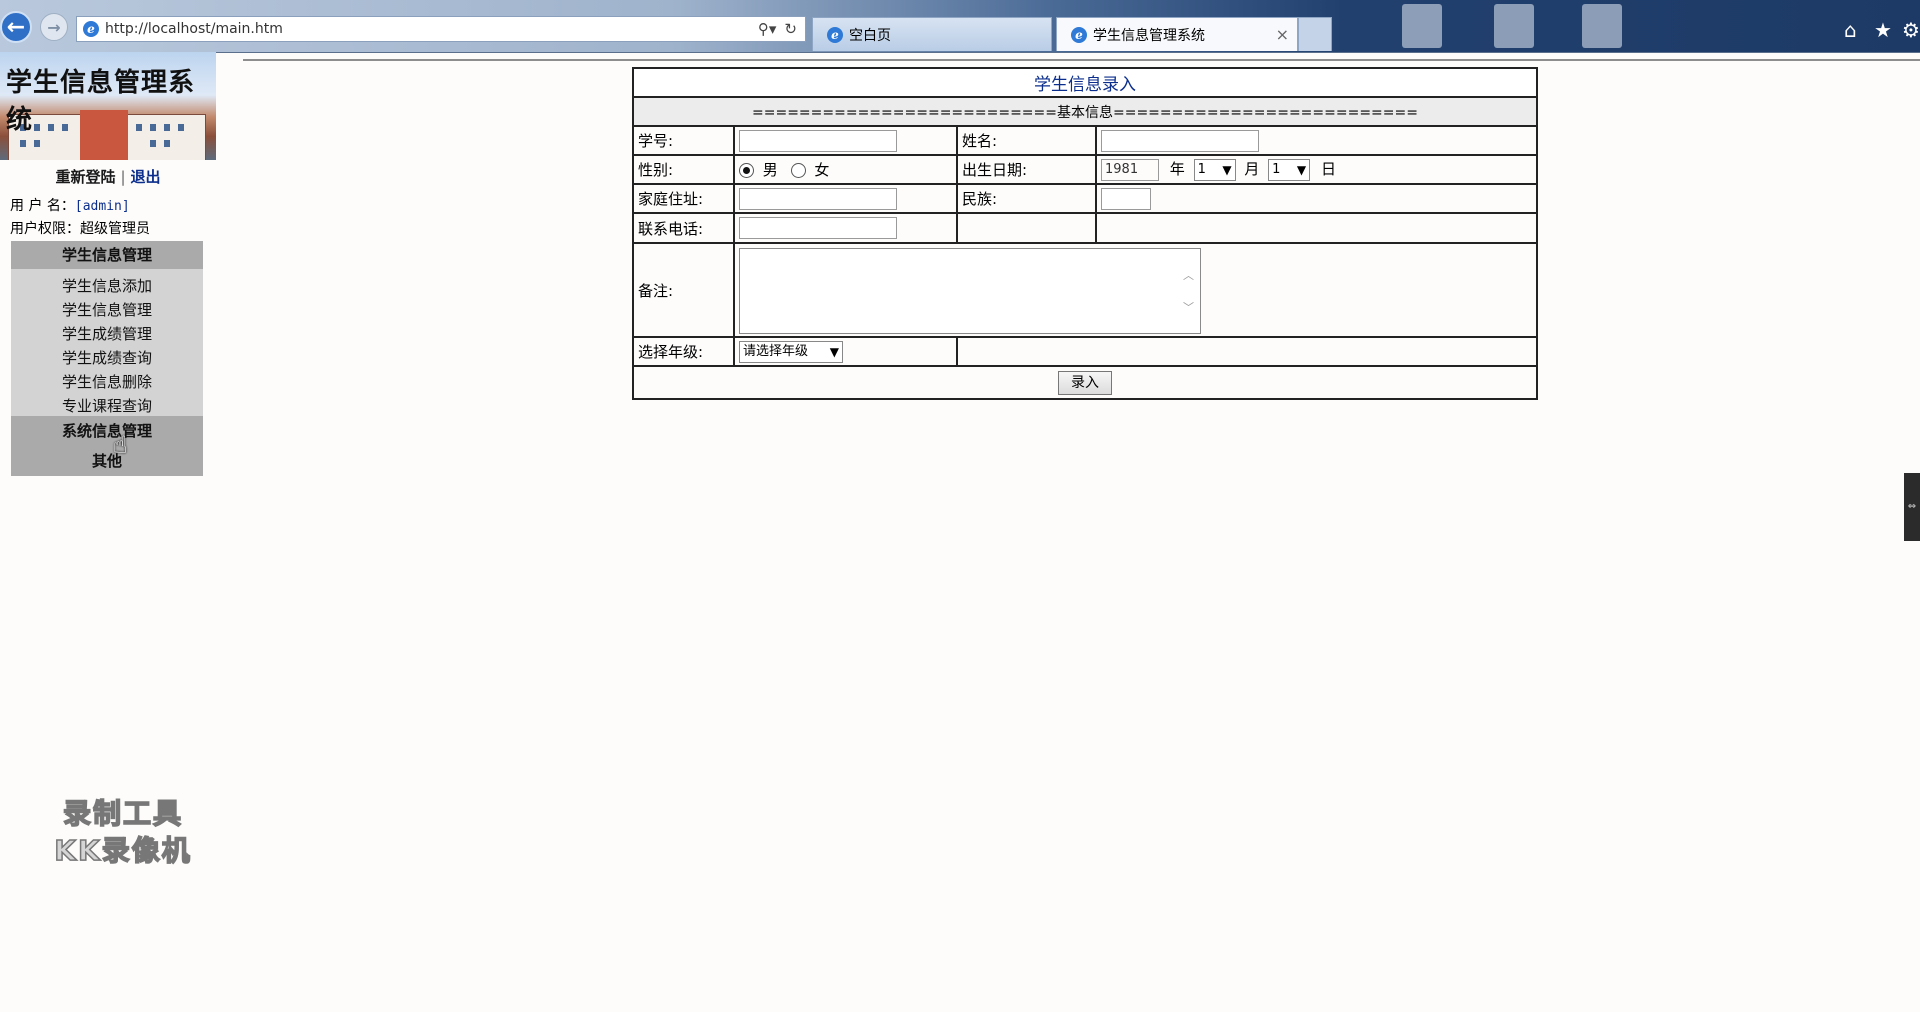 The height and width of the screenshot is (1012, 1920). I want to click on forward-button: →, so click(54, 27).